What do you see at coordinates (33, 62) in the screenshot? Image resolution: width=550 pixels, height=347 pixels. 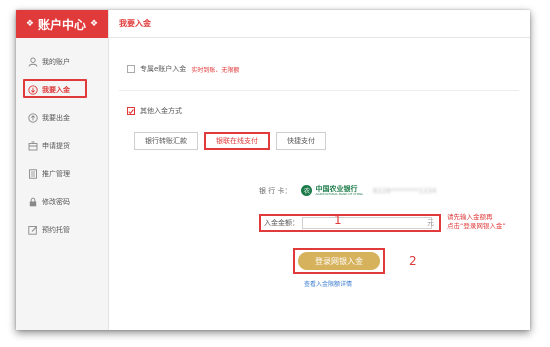 I see `user-icon` at bounding box center [33, 62].